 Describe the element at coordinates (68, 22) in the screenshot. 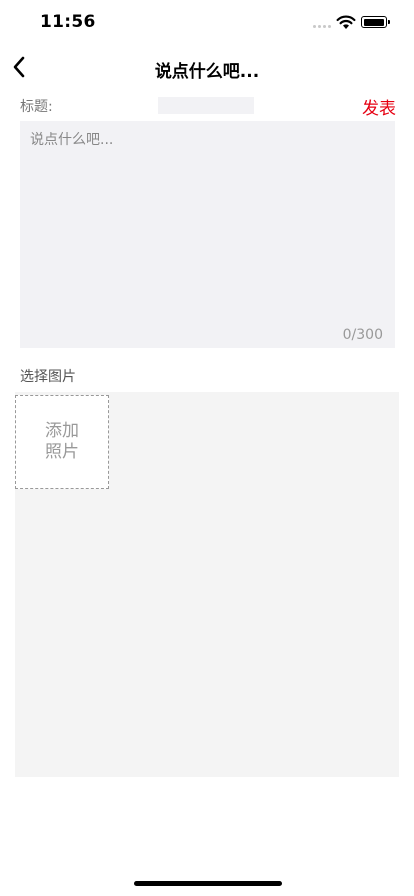

I see `status-time: 11:56` at that location.